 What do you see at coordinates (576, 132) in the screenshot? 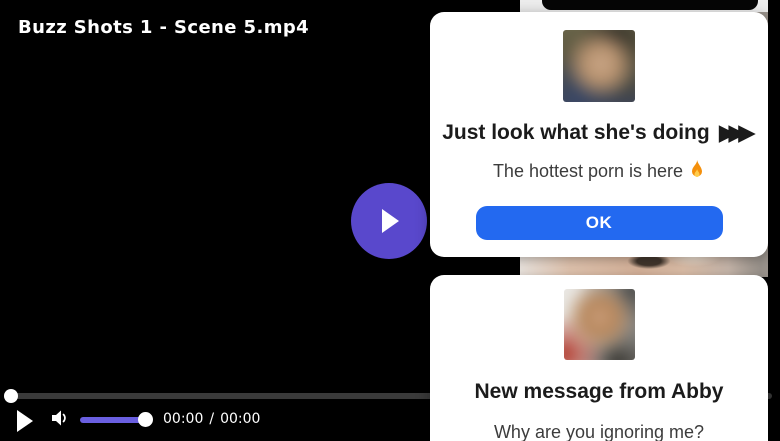
I see `popup-heading-text: Just look what she's doing` at bounding box center [576, 132].